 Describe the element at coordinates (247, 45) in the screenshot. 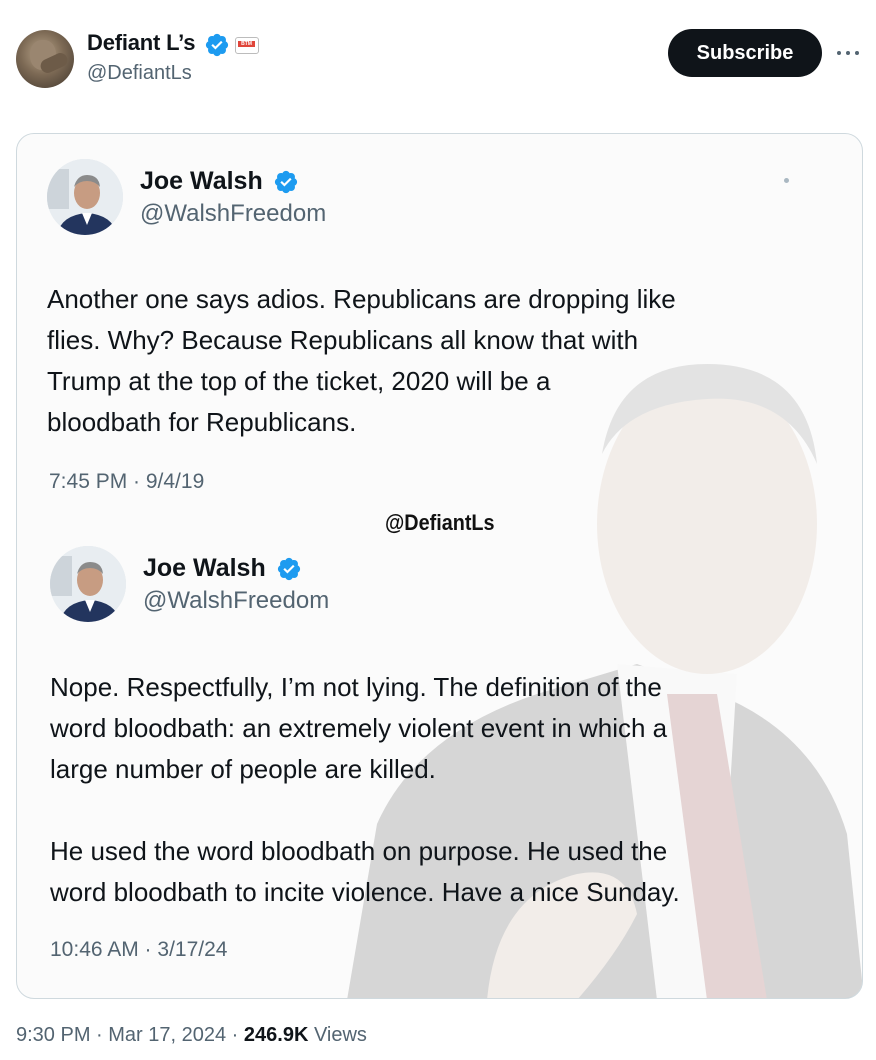

I see `affiliate-badge-icon: BTM` at that location.